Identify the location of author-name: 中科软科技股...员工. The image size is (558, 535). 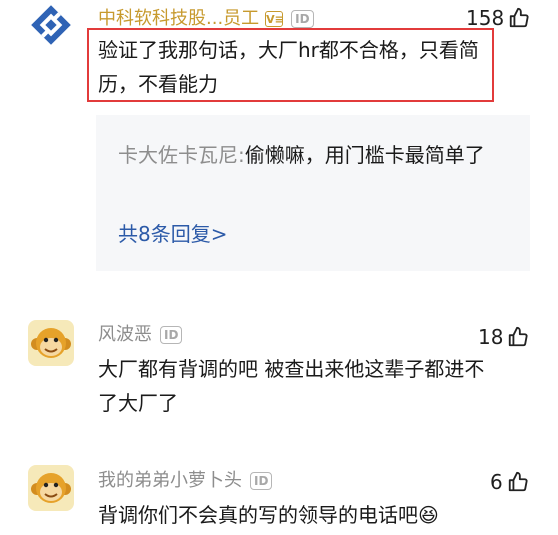
(178, 18).